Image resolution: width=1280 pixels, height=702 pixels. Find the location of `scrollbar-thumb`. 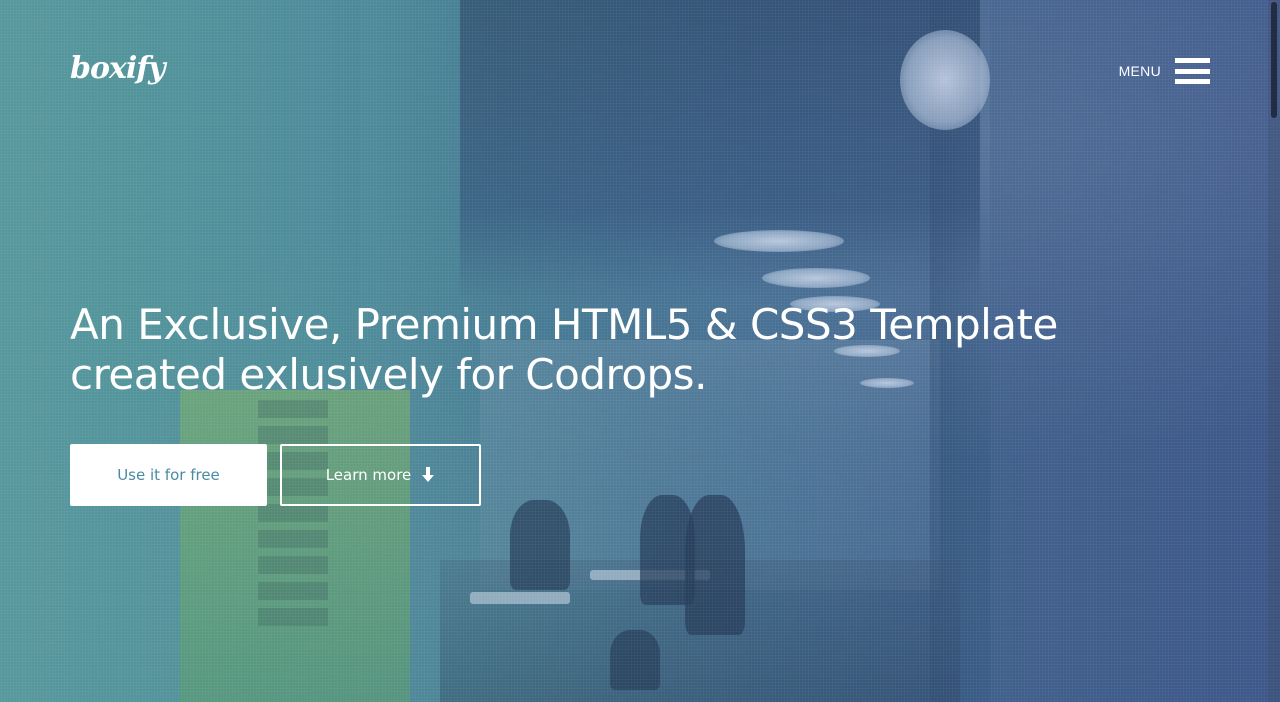

scrollbar-thumb is located at coordinates (1274, 60).